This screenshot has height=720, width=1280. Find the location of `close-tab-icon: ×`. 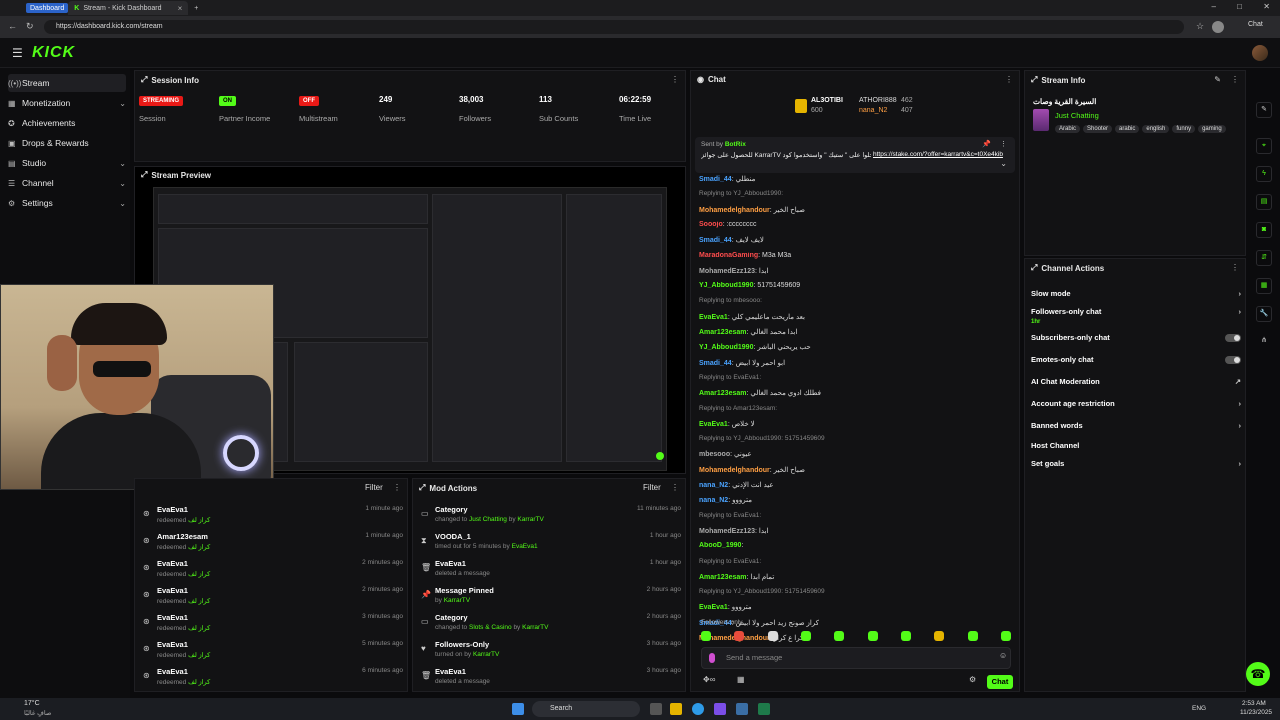

close-tab-icon: × is located at coordinates (180, 8).